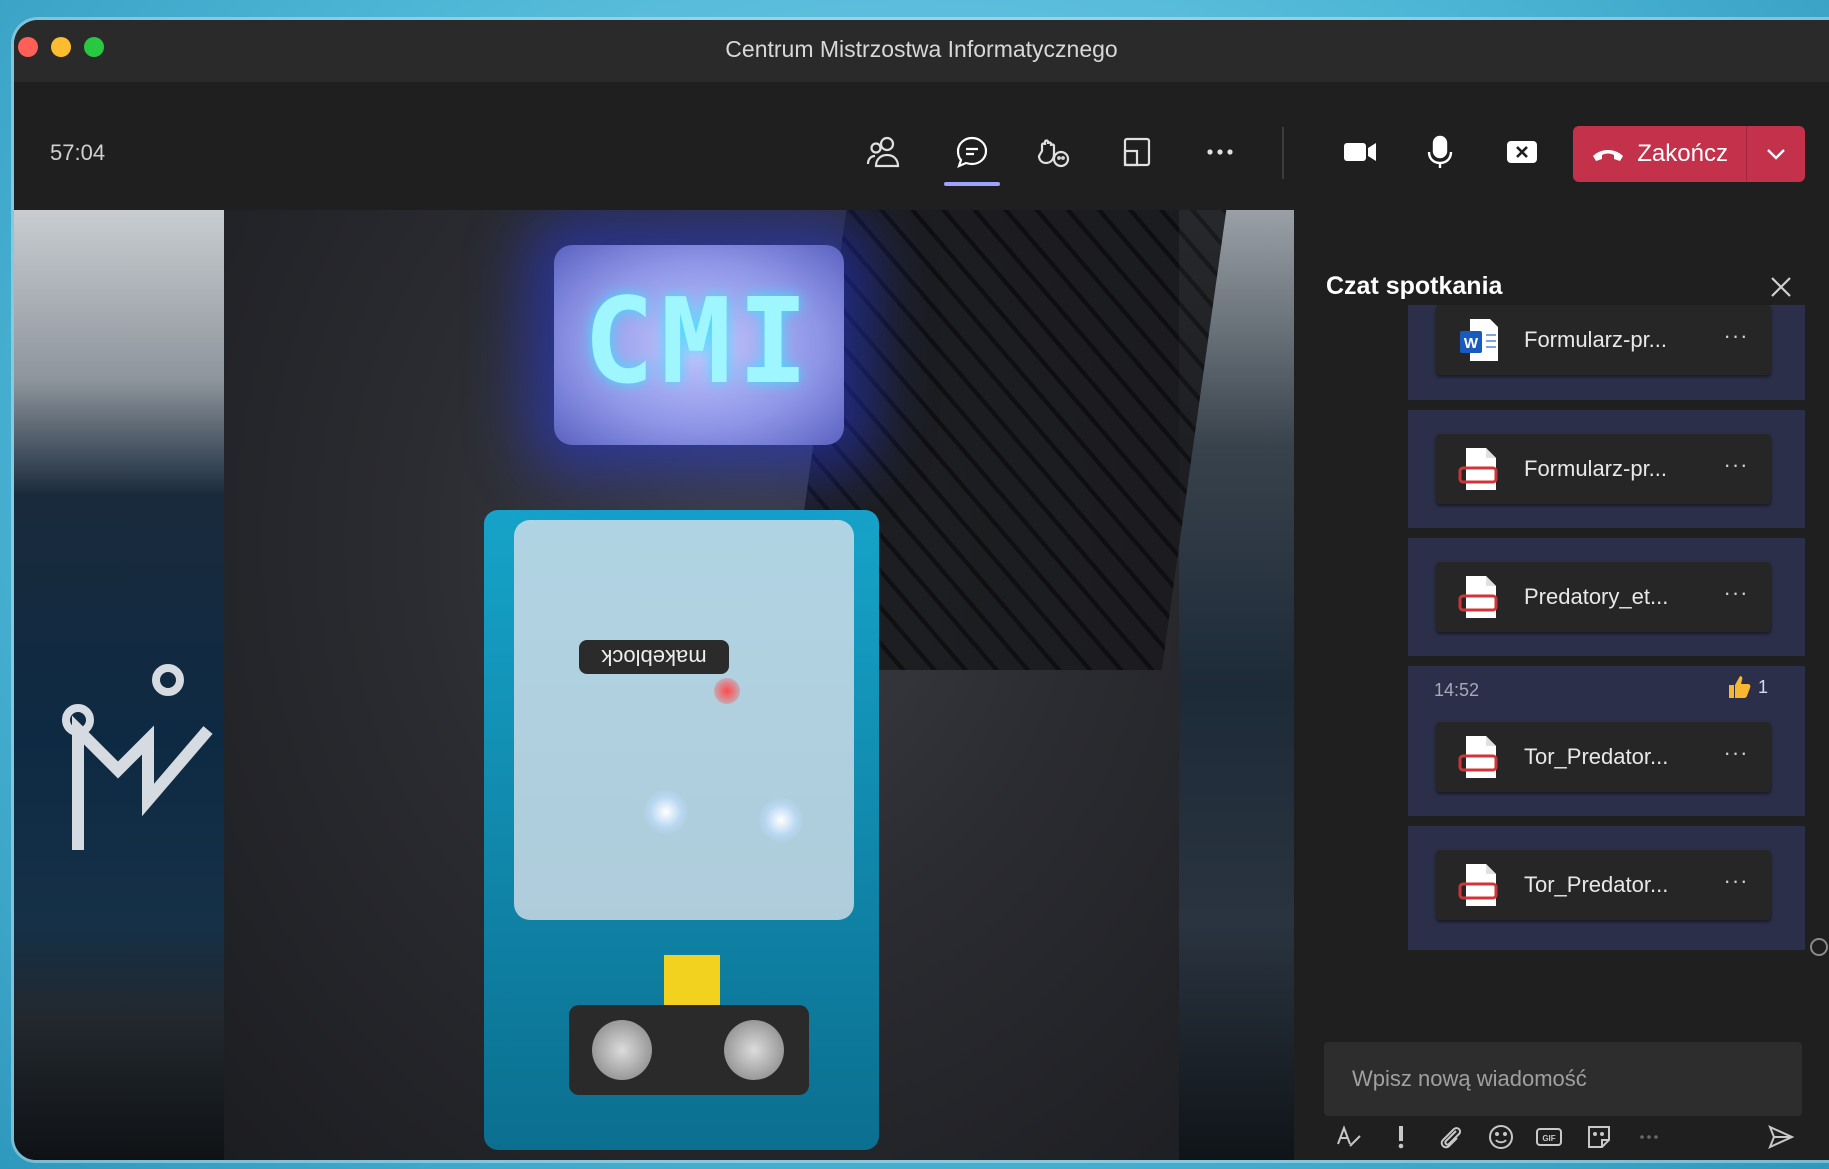  Describe the element at coordinates (1451, 1137) in the screenshot. I see `attach-icon` at that location.